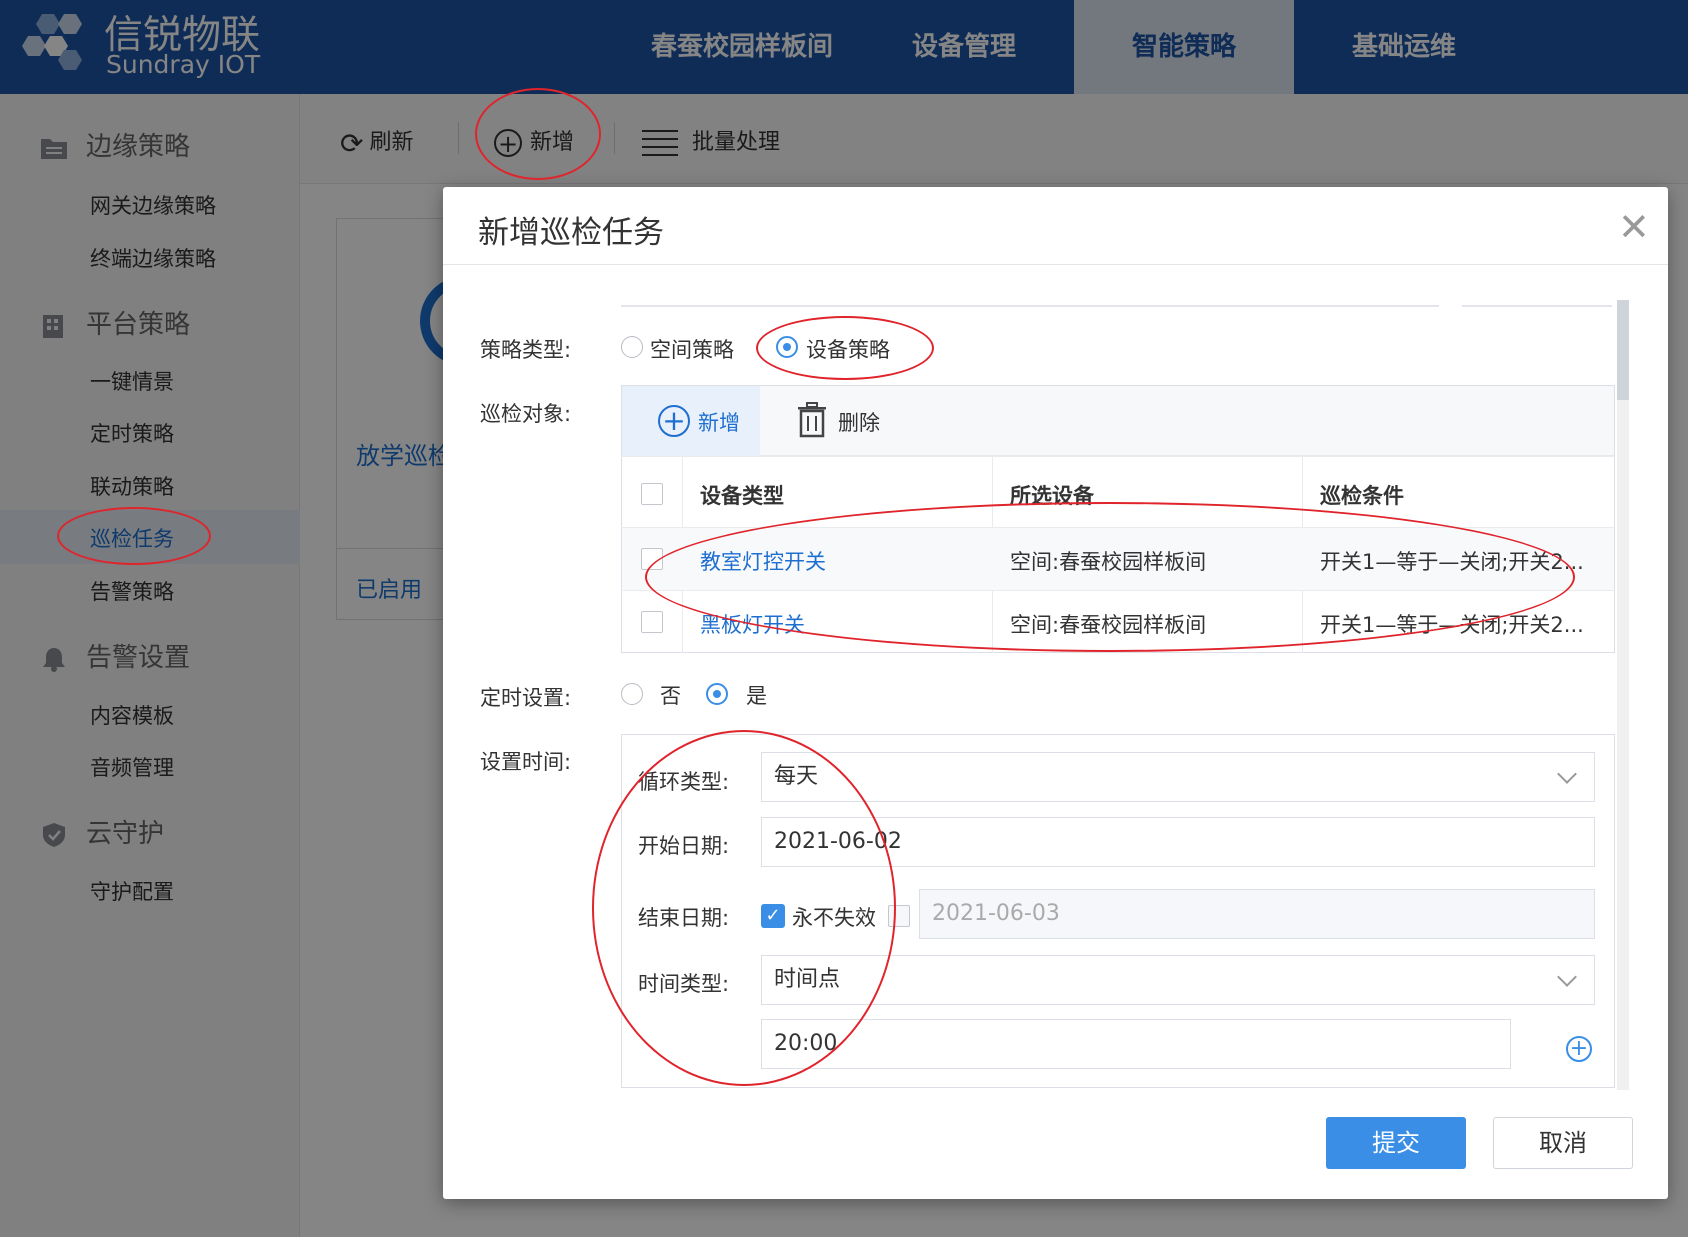  What do you see at coordinates (1634, 227) in the screenshot?
I see `close-icon: ✕` at bounding box center [1634, 227].